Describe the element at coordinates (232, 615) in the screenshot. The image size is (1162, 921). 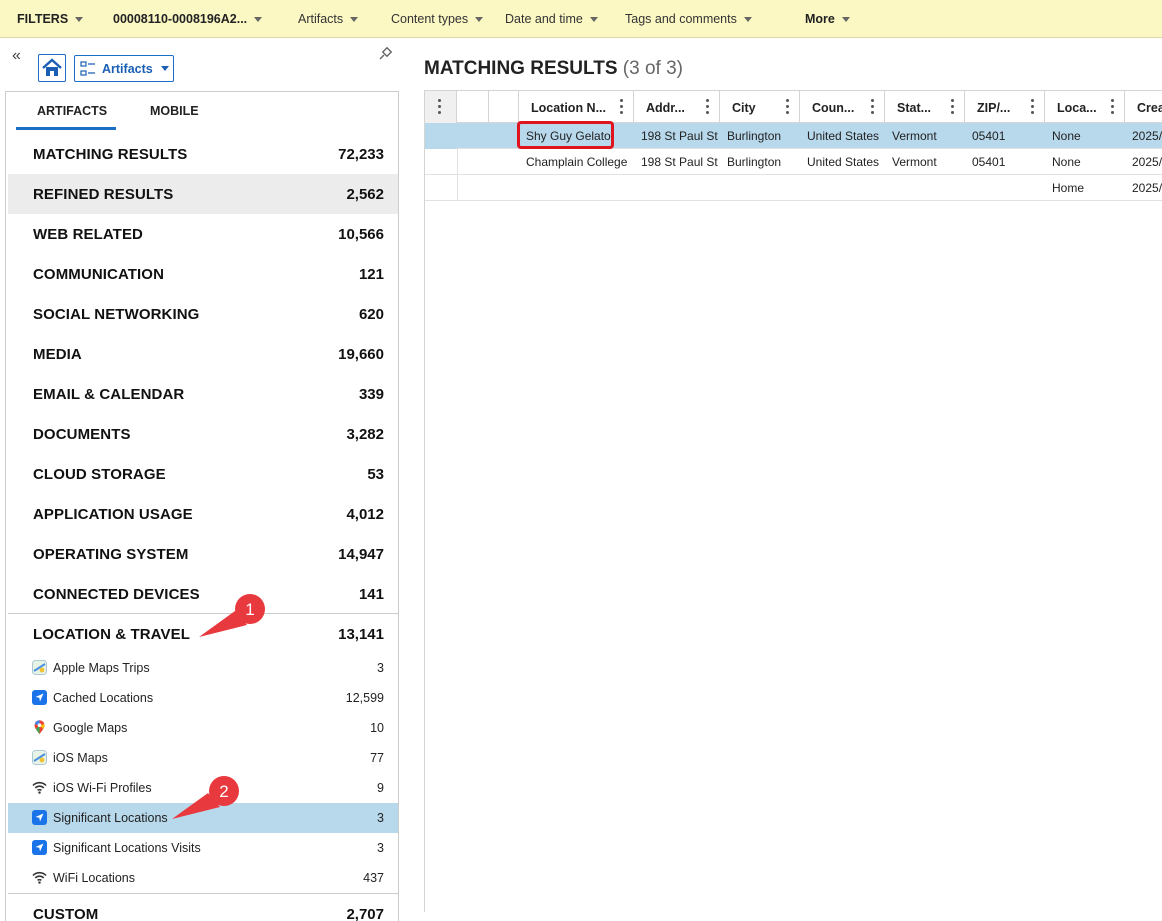
I see `annotation-marker-1: 1` at that location.